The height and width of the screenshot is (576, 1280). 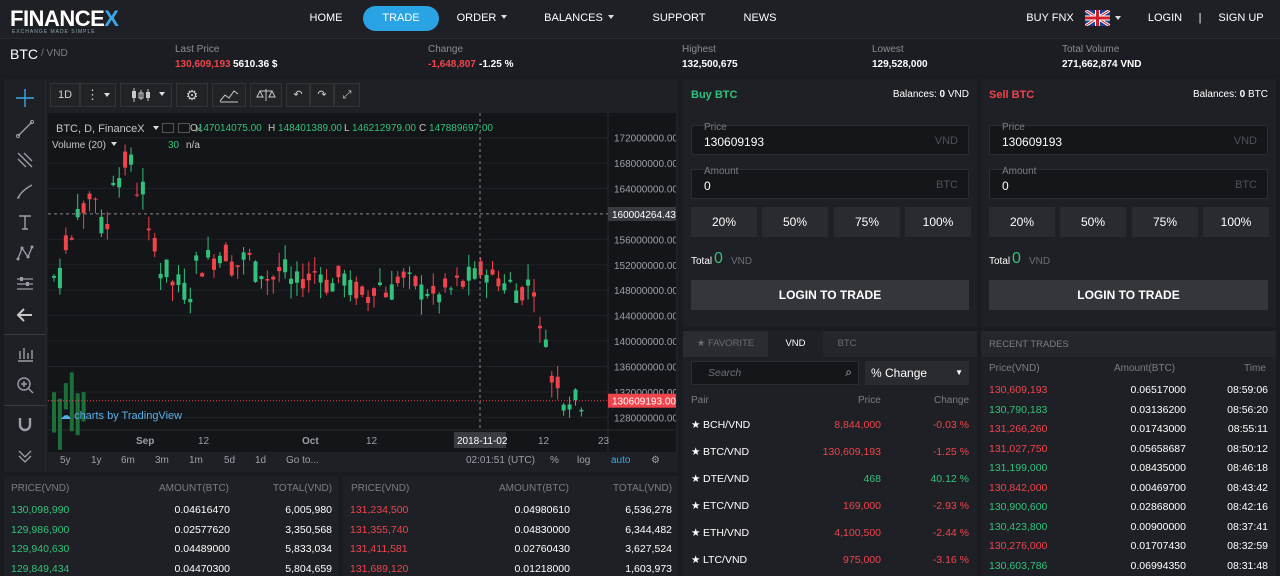 I want to click on uk-flag-icon, so click(x=1097, y=18).